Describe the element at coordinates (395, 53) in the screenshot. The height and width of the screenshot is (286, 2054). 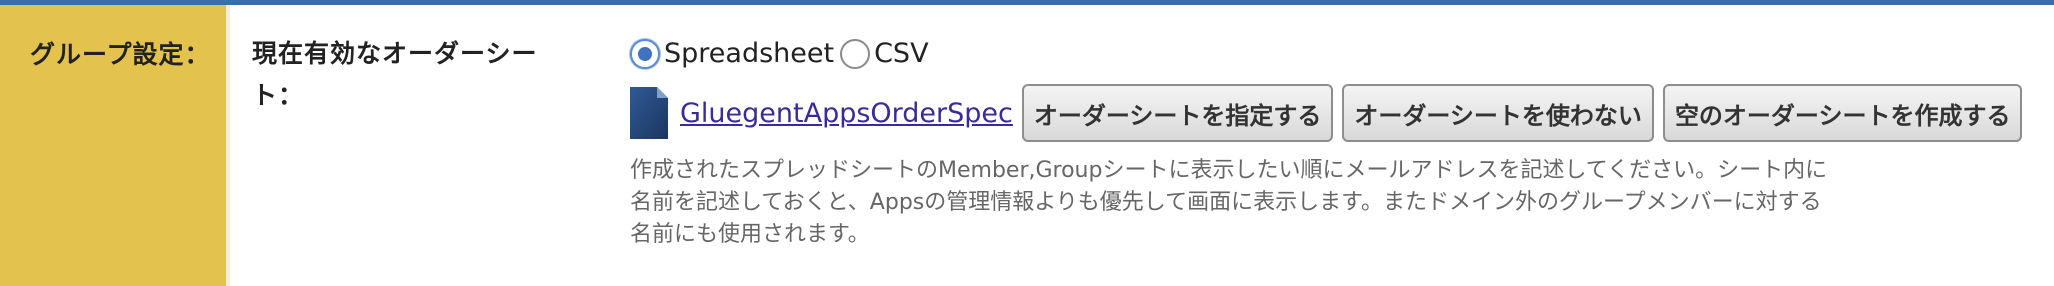
I see `field-label-line1: 現在有効なオーダーシー` at that location.